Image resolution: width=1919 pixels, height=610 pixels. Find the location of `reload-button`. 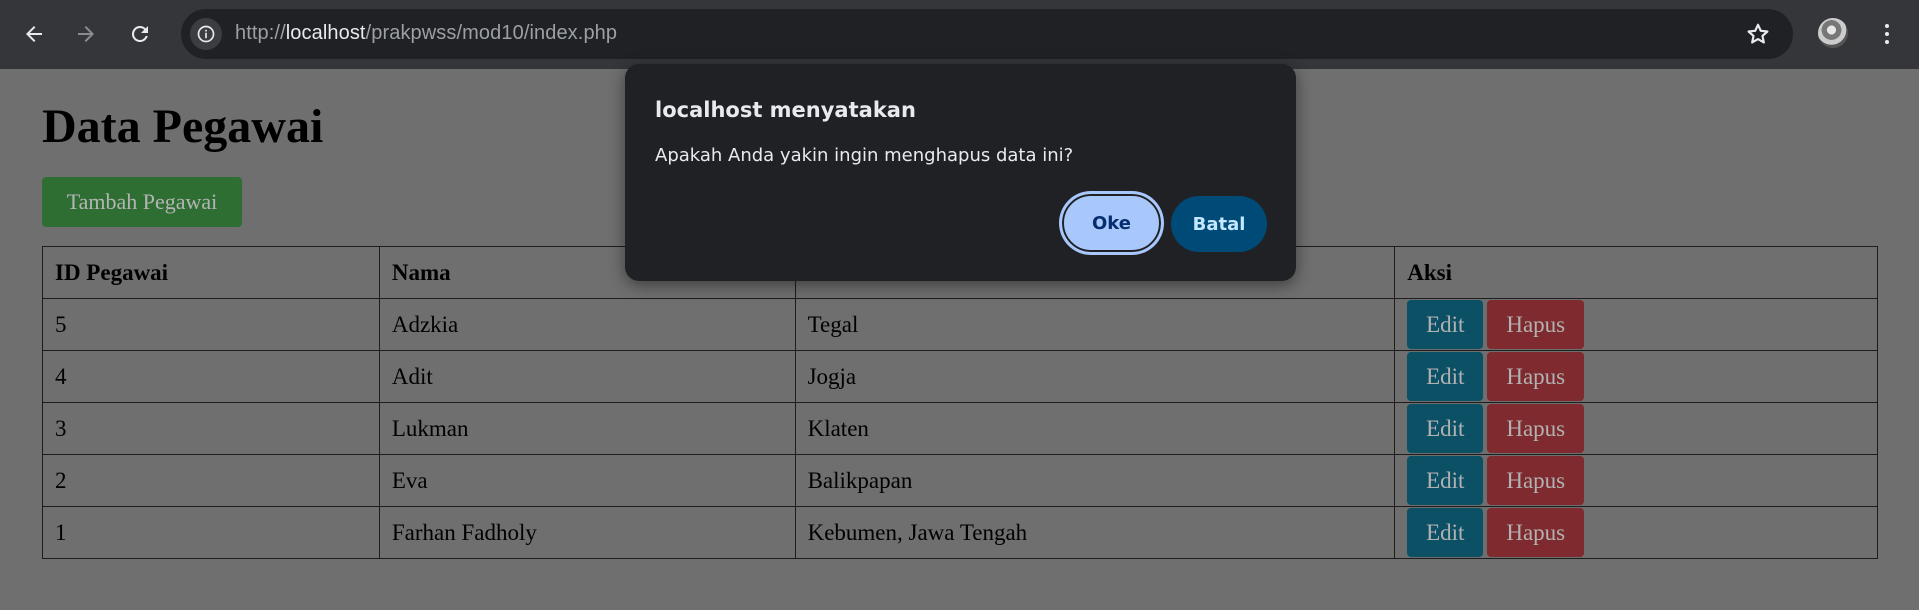

reload-button is located at coordinates (140, 34).